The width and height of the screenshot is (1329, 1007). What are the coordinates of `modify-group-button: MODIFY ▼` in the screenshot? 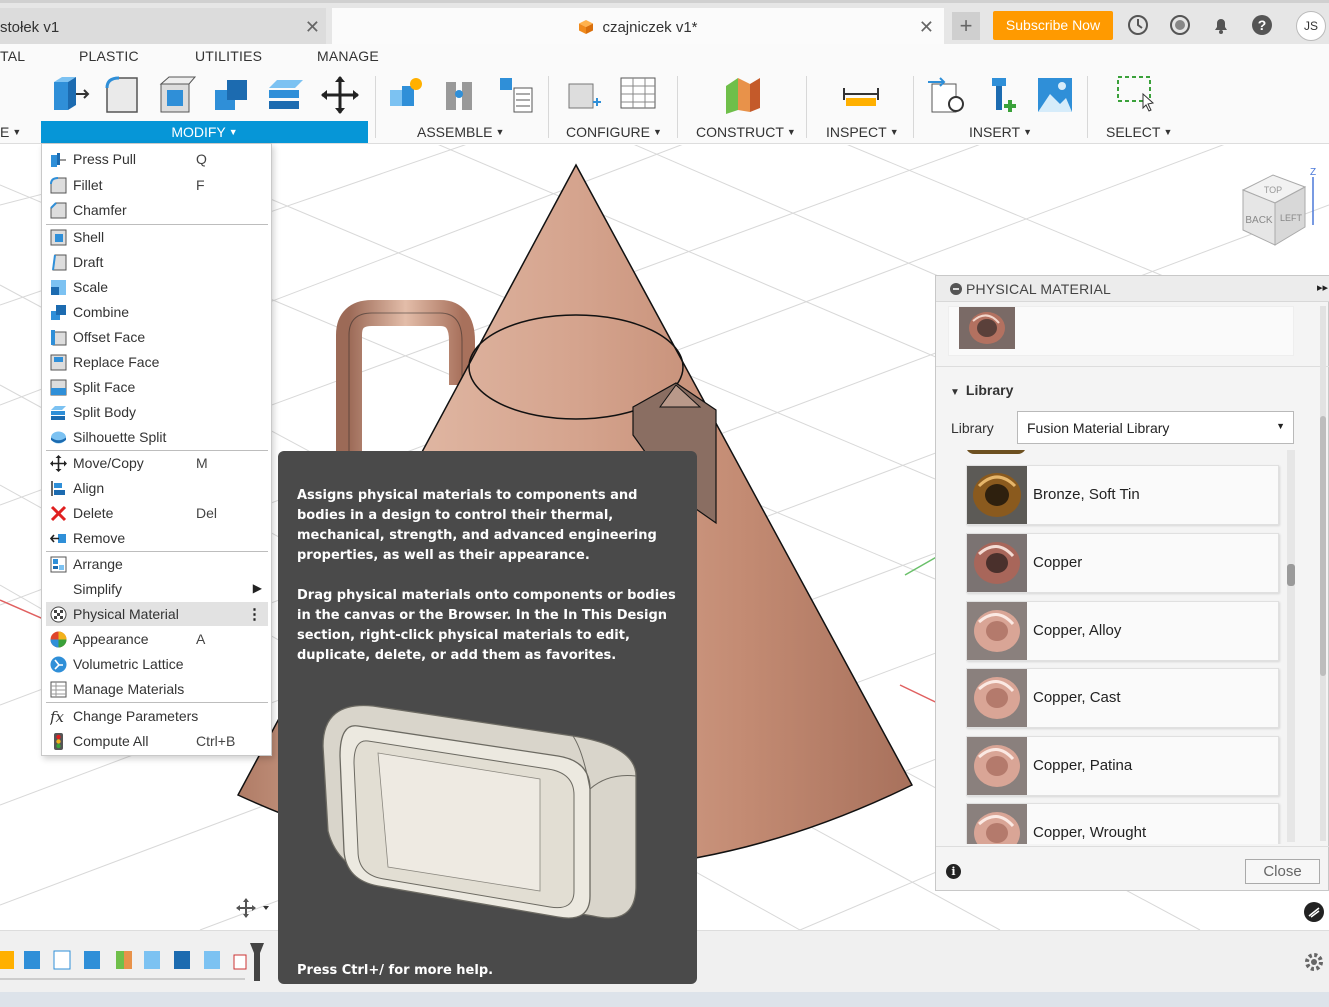 It's located at (204, 132).